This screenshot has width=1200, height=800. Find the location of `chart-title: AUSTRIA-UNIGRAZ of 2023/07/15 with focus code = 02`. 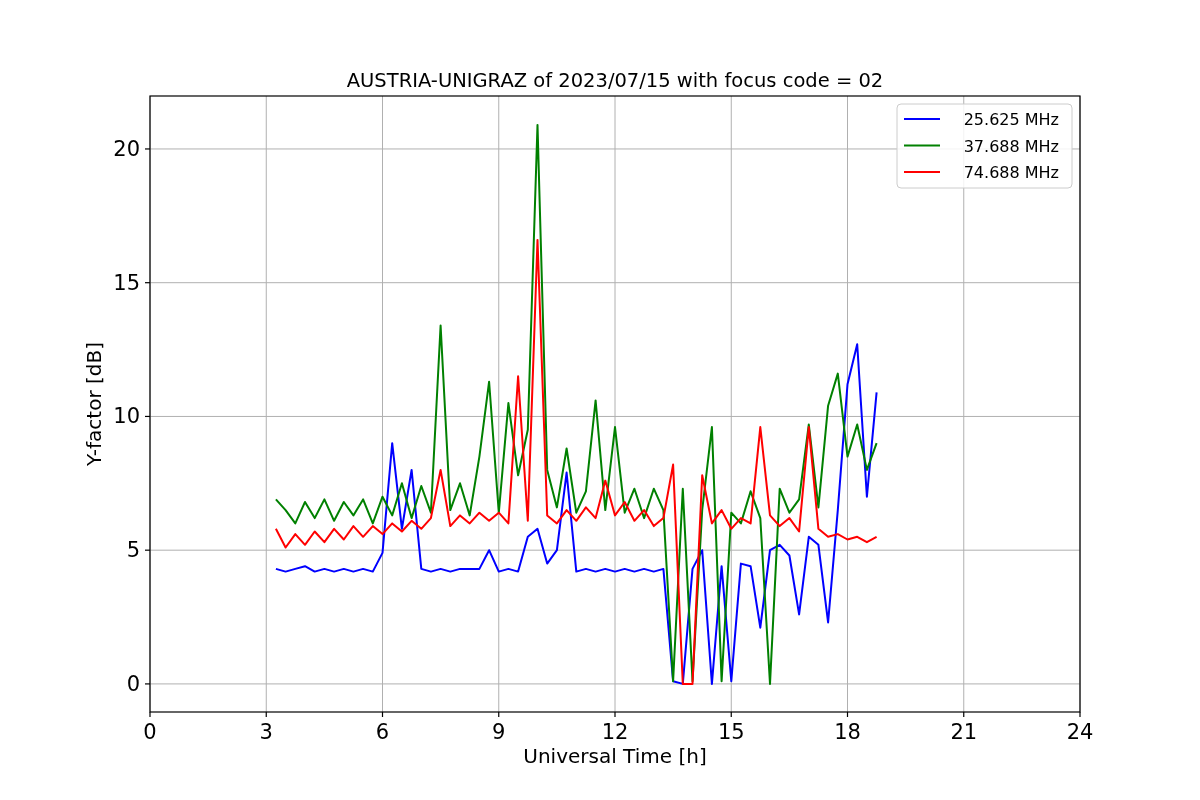

chart-title: AUSTRIA-UNIGRAZ of 2023/07/15 with focus code = 02 is located at coordinates (615, 80).